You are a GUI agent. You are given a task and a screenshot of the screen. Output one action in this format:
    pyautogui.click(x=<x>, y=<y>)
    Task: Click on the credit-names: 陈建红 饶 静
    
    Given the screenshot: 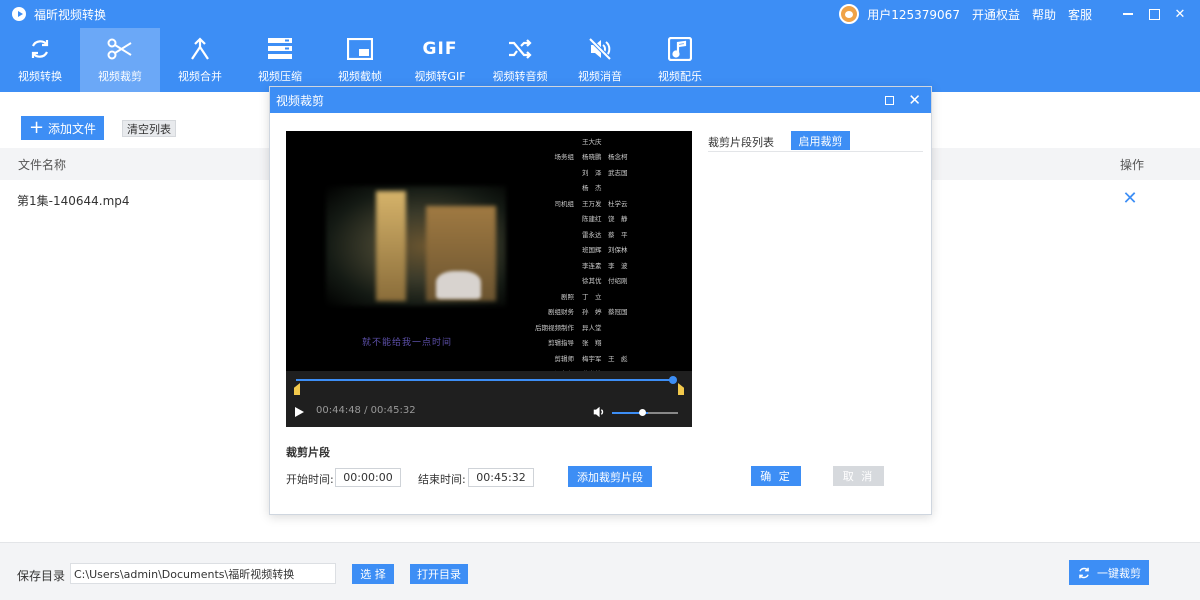 What is the action you would take?
    pyautogui.click(x=605, y=219)
    